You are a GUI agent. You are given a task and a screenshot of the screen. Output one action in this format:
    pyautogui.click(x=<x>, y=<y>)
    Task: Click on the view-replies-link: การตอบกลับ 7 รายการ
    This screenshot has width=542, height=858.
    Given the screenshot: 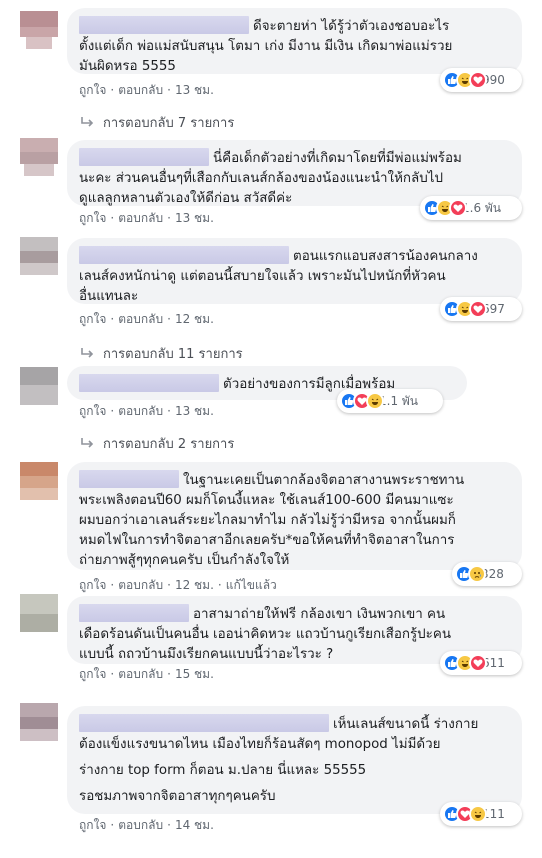 What is the action you would take?
    pyautogui.click(x=156, y=122)
    